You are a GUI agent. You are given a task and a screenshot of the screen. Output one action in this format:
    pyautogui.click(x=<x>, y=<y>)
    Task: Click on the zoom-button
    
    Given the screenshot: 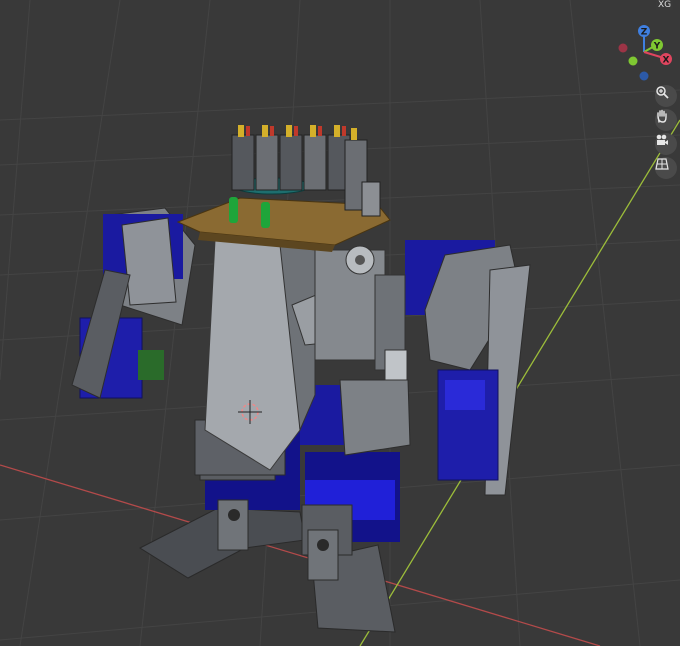 What is the action you would take?
    pyautogui.click(x=666, y=96)
    